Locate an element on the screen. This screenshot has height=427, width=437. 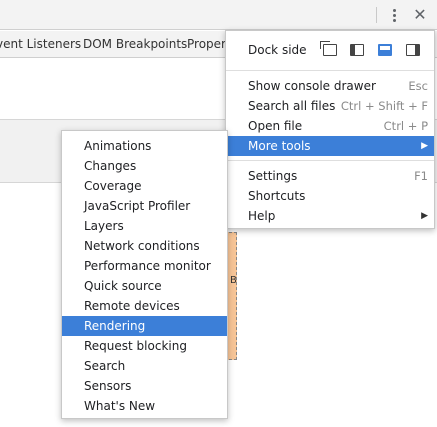
menu-item-show-console-drawer: Show console drawer Esc is located at coordinates (330, 86).